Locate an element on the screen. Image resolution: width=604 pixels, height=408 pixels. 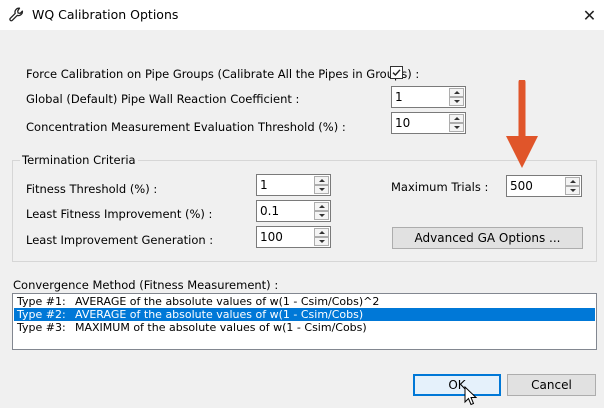
cancel-button: Cancel is located at coordinates (551, 385).